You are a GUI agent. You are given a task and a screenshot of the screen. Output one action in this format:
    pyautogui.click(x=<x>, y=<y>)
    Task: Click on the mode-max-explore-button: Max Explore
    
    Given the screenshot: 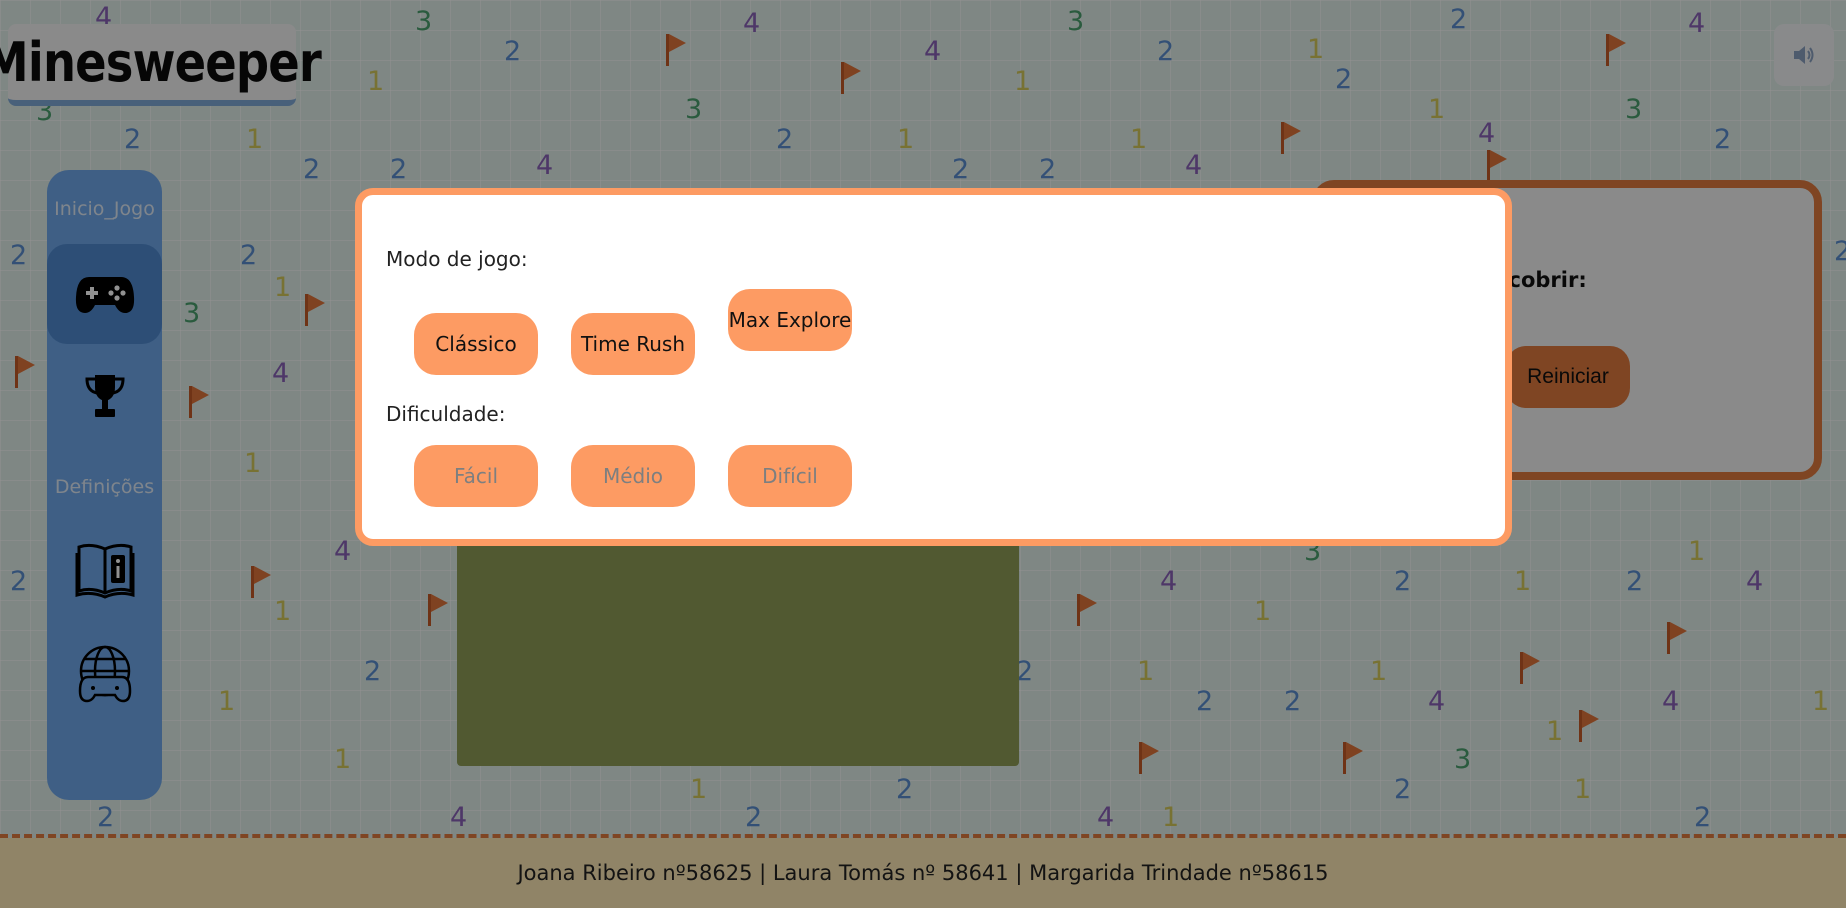 What is the action you would take?
    pyautogui.click(x=790, y=320)
    